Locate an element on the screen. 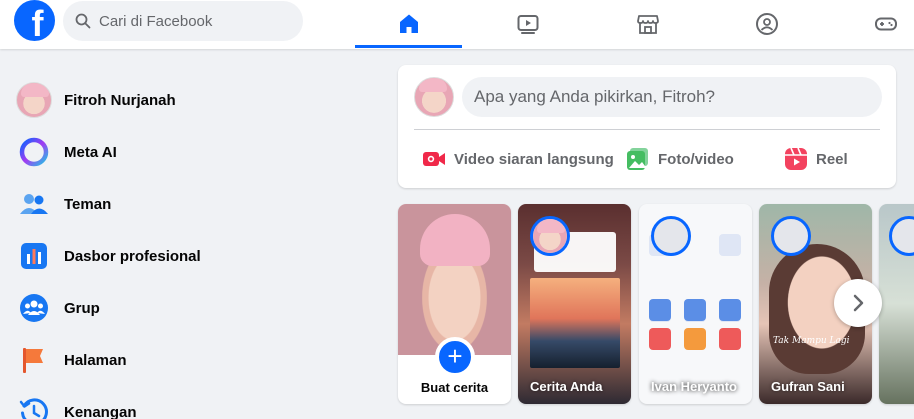  tab-gaming is located at coordinates (873, 24).